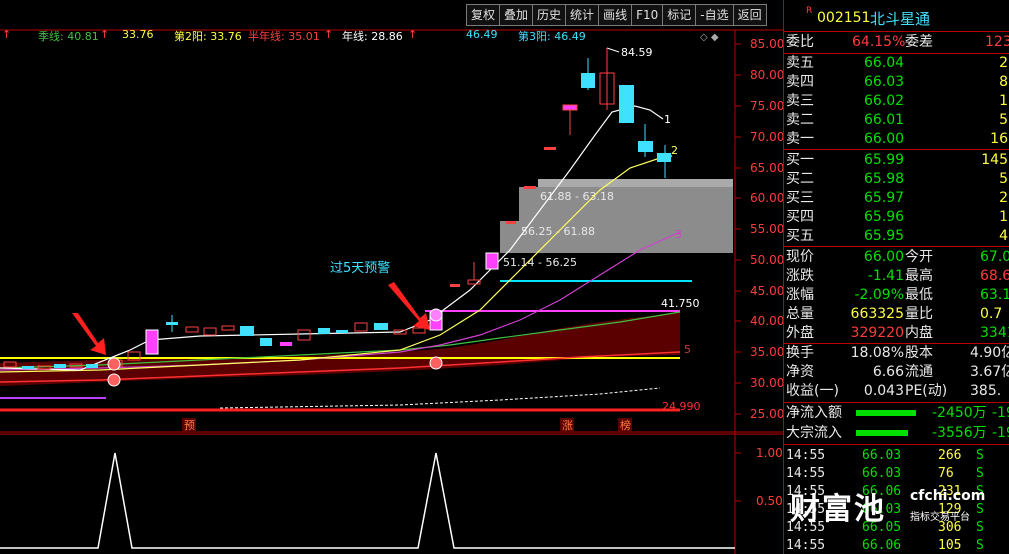 The width and height of the screenshot is (1009, 554). I want to click on svg-text: 1.00, so click(769, 453).